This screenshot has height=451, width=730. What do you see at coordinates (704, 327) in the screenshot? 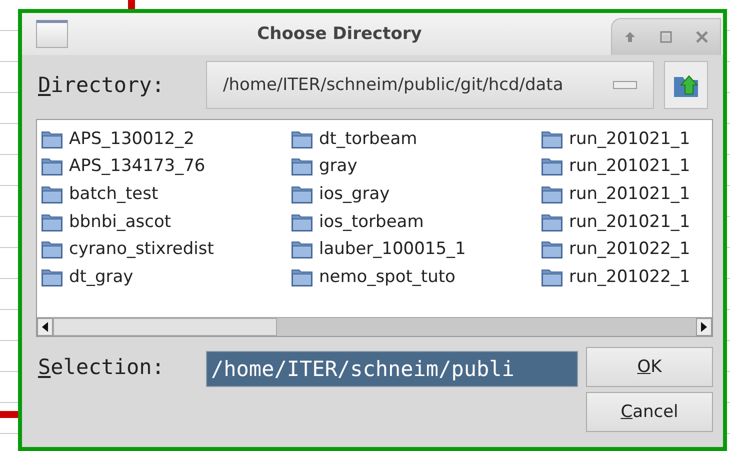
I see `scroll-right-icon` at bounding box center [704, 327].